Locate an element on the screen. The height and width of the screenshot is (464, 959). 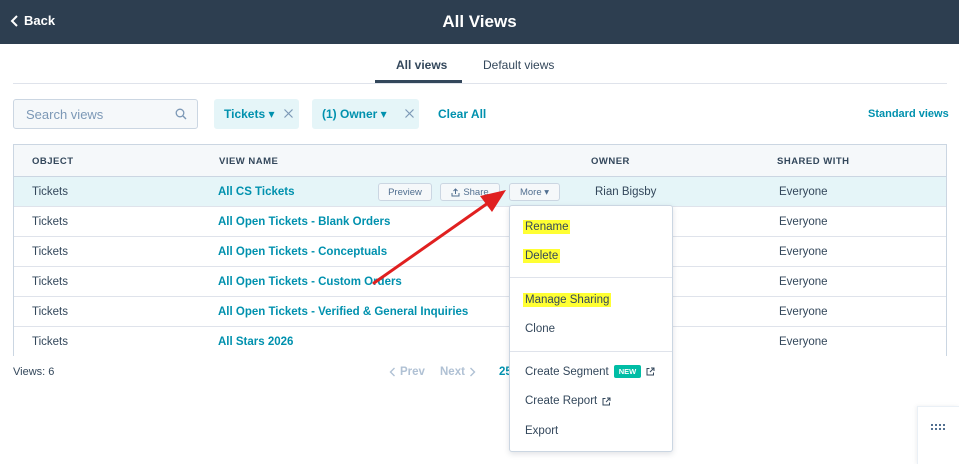
menu-item-rename: Rename is located at coordinates (547, 227).